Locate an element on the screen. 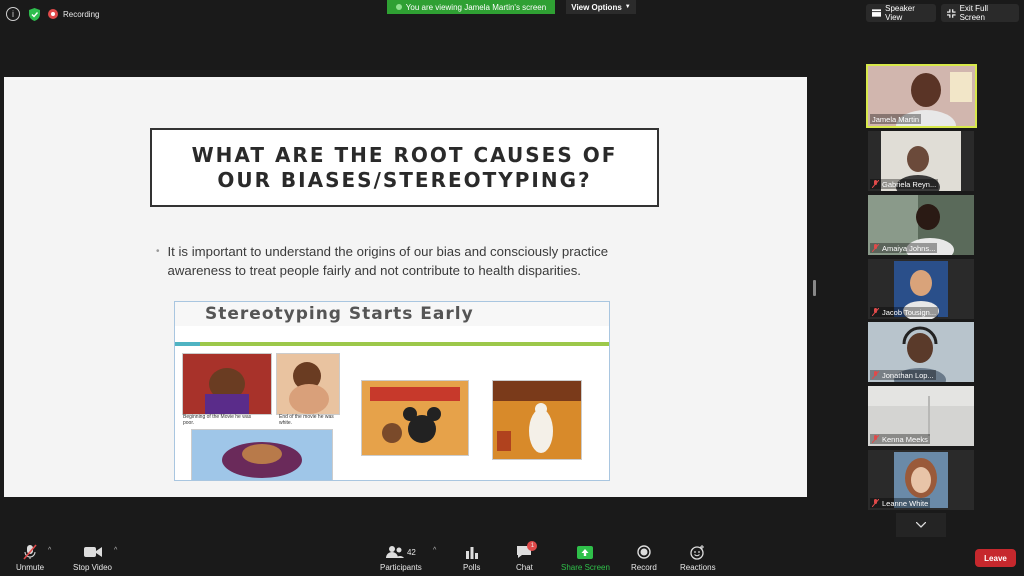  chevron-down-icon is located at coordinates (921, 525).